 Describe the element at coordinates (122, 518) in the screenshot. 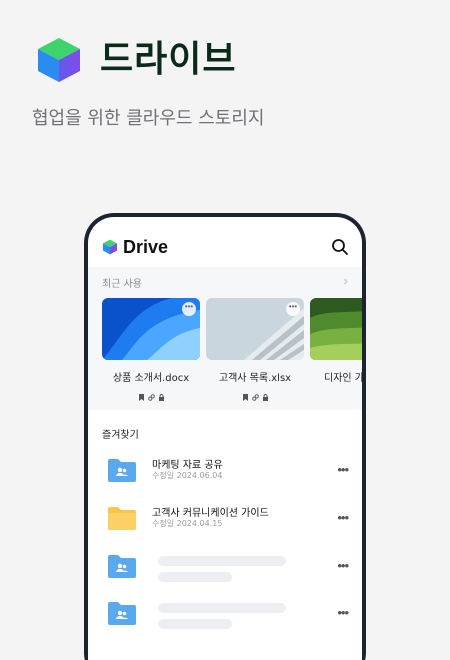

I see `folder-icon` at that location.